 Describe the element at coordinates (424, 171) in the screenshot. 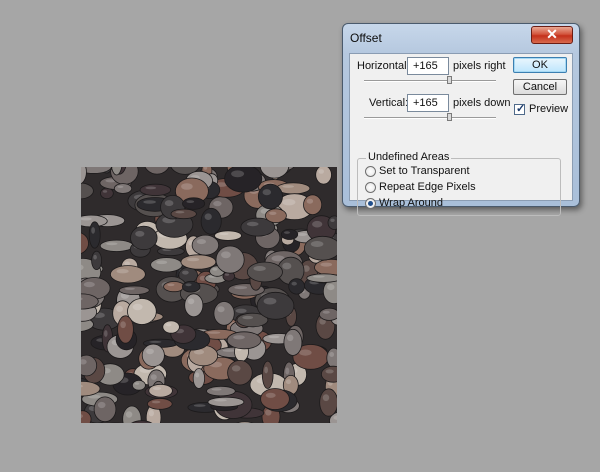

I see `set-to-transparent-label: Set to Transparent` at that location.